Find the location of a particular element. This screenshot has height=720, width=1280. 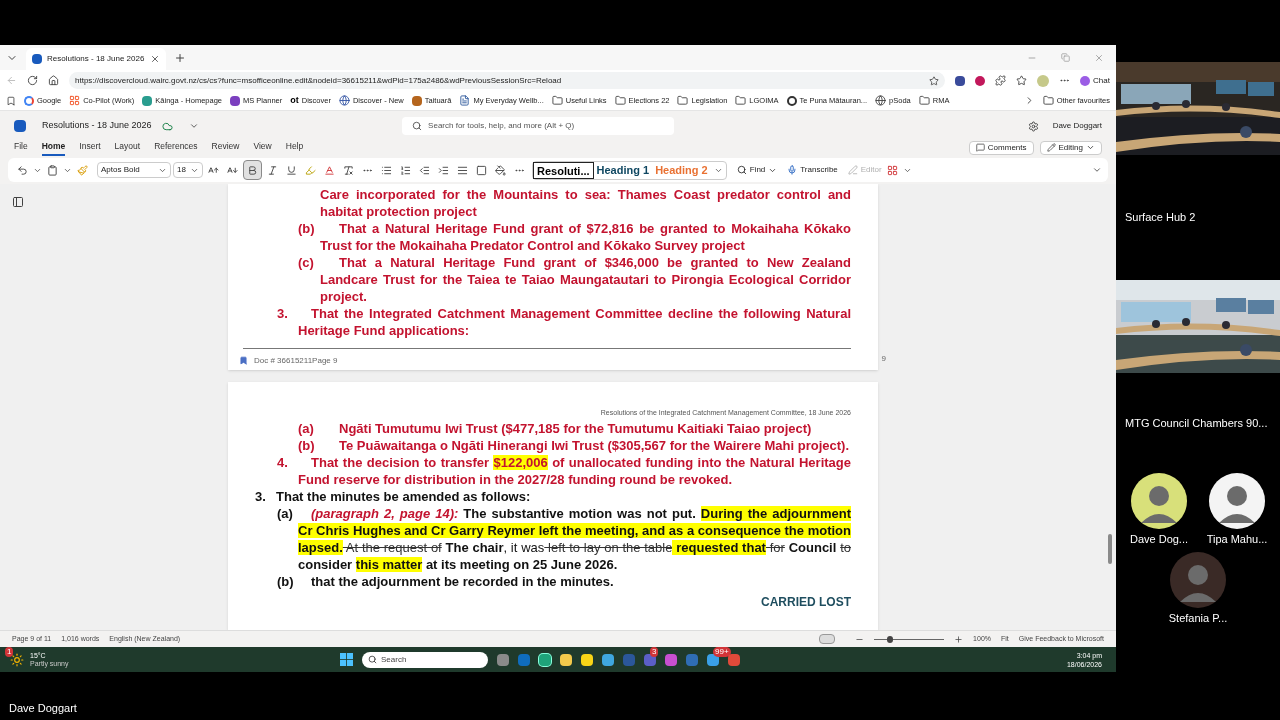

refresh-icon is located at coordinates (32, 80).